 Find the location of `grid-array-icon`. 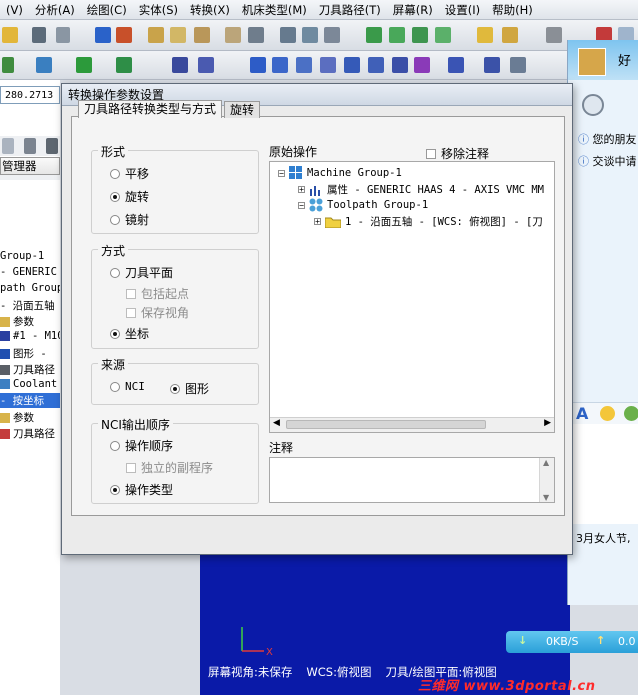

grid-array-icon is located at coordinates (492, 65).